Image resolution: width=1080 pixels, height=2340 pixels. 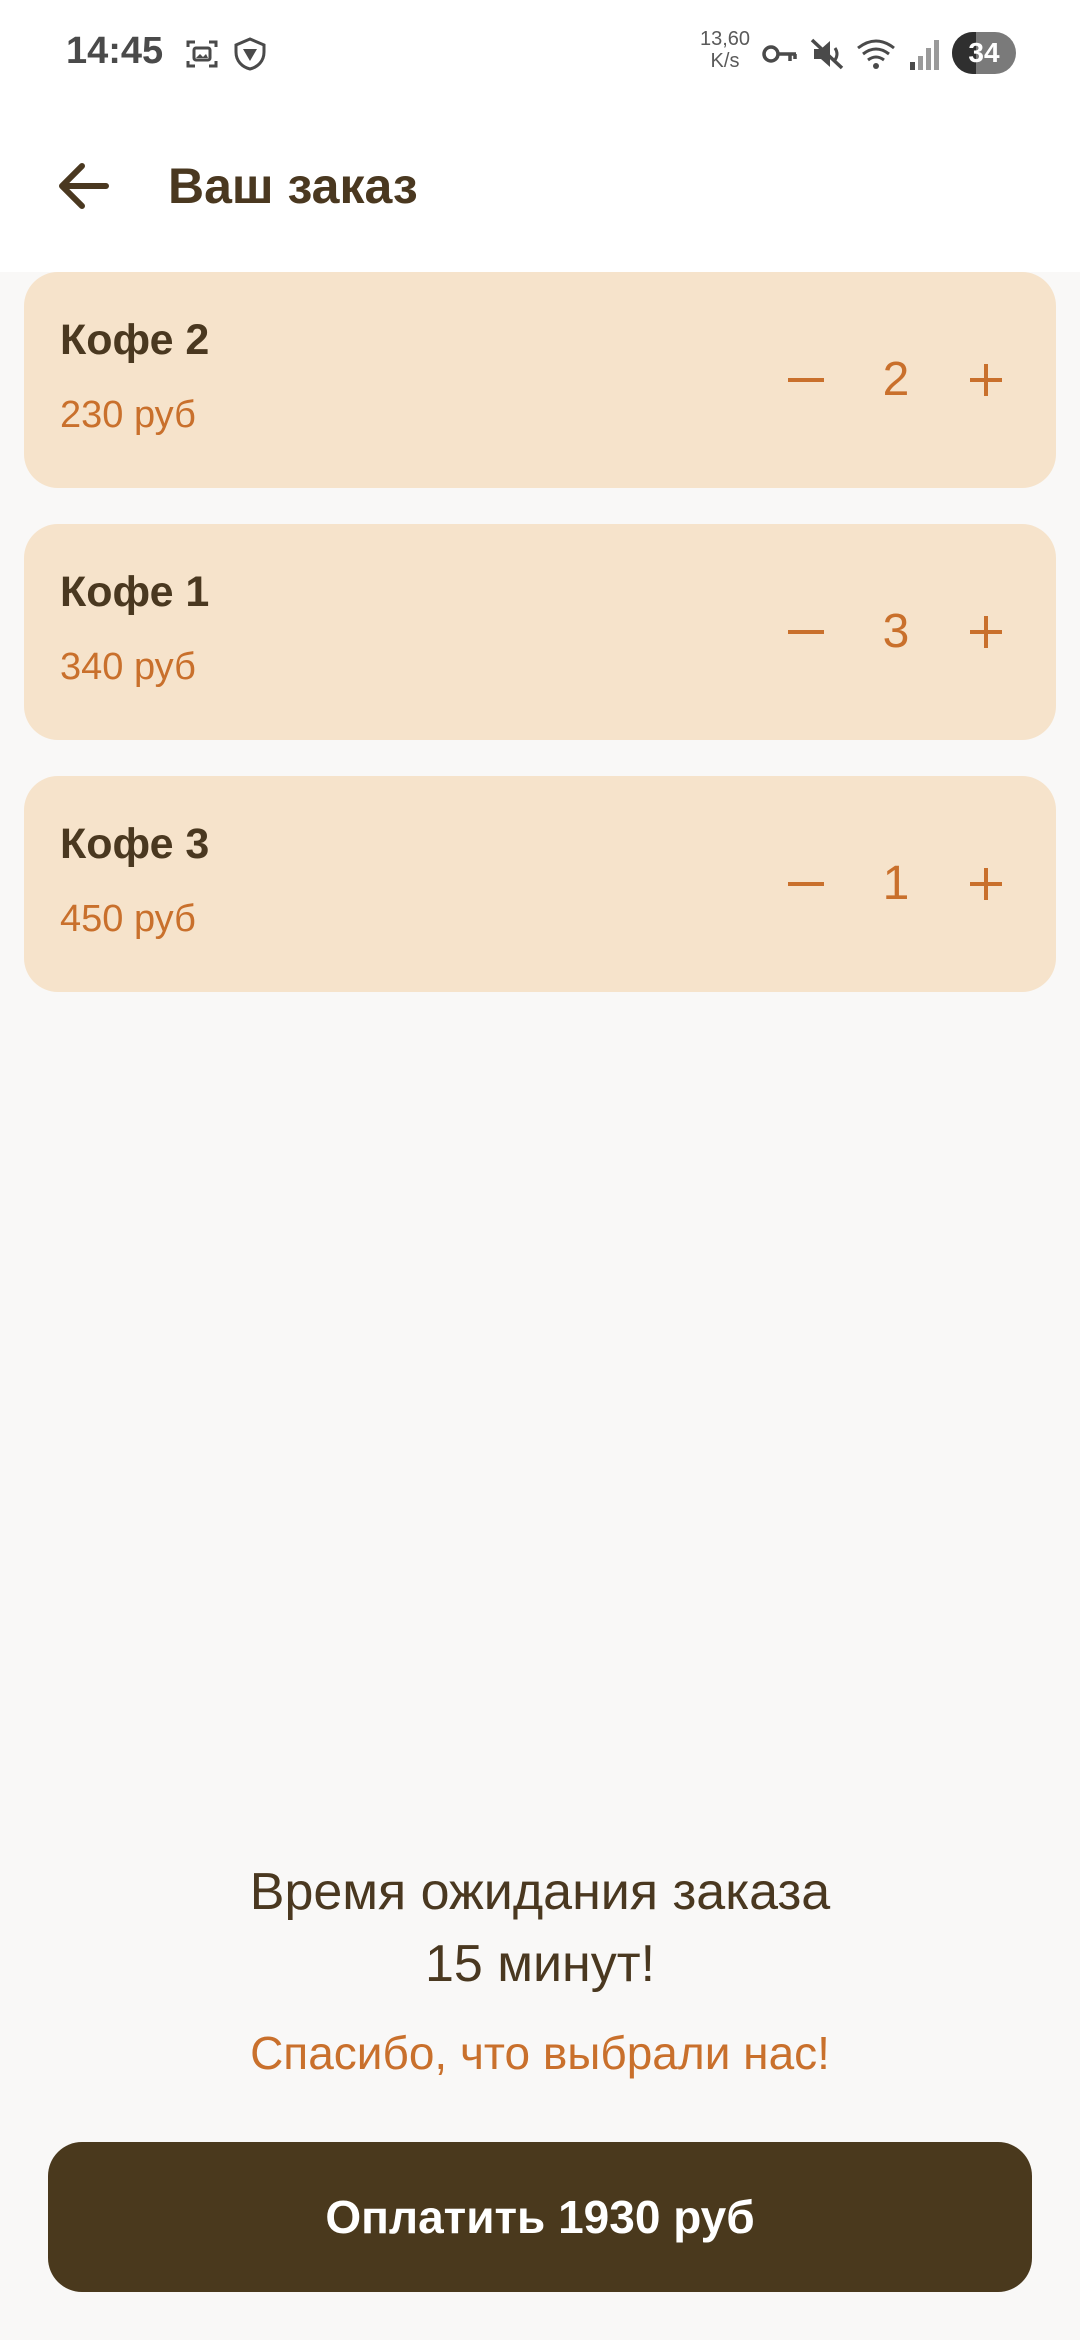 I want to click on mute-icon, so click(x=827, y=54).